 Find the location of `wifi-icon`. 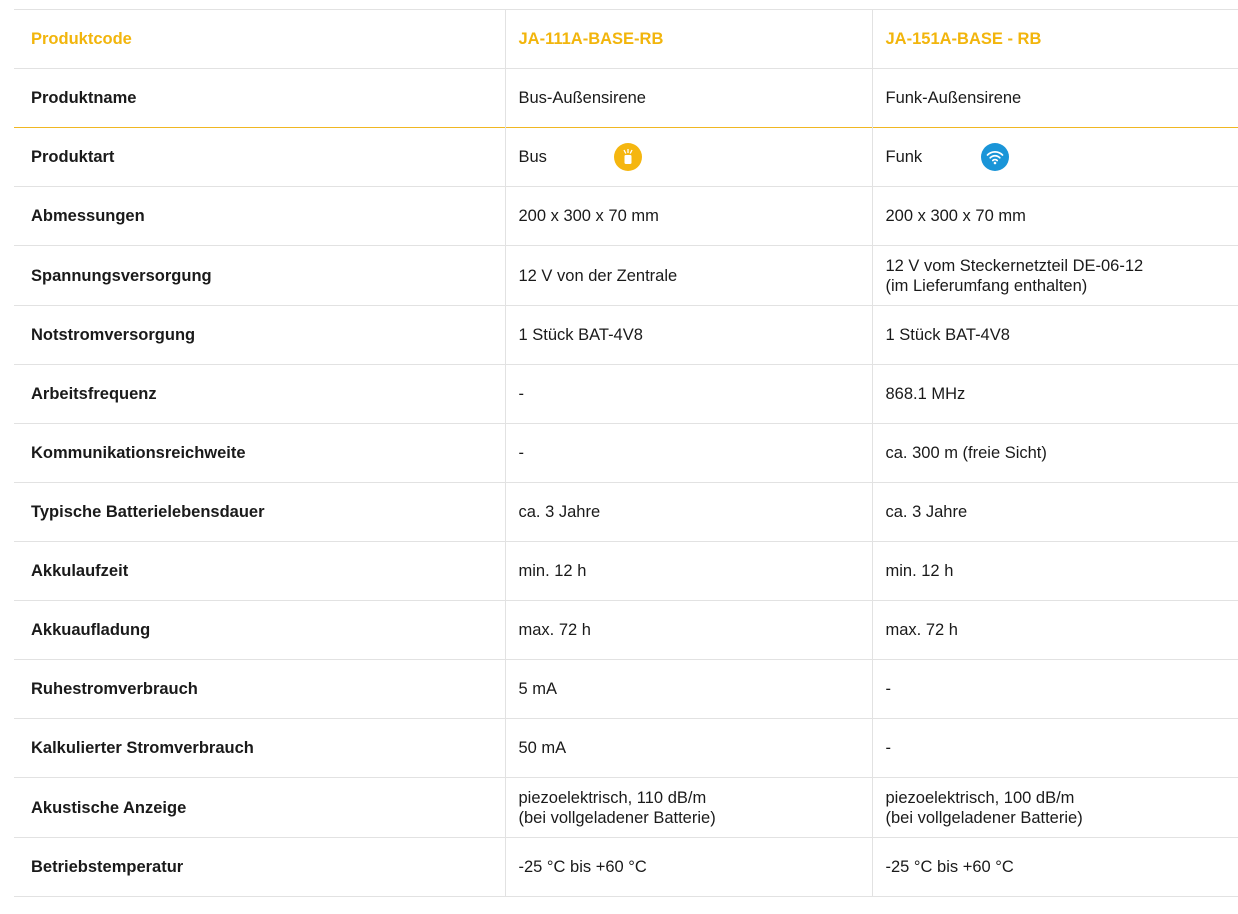

wifi-icon is located at coordinates (994, 157).